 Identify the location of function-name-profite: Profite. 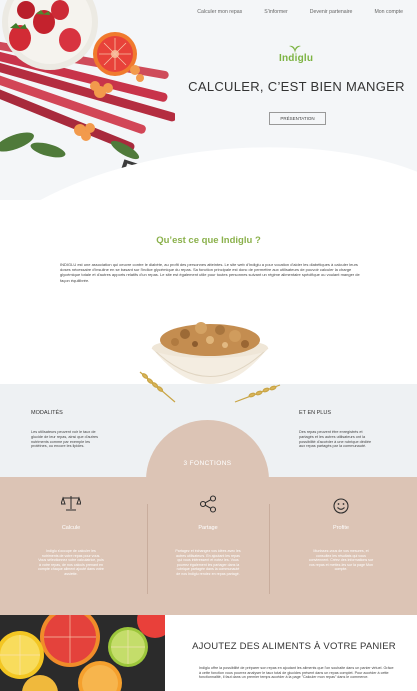
(341, 528).